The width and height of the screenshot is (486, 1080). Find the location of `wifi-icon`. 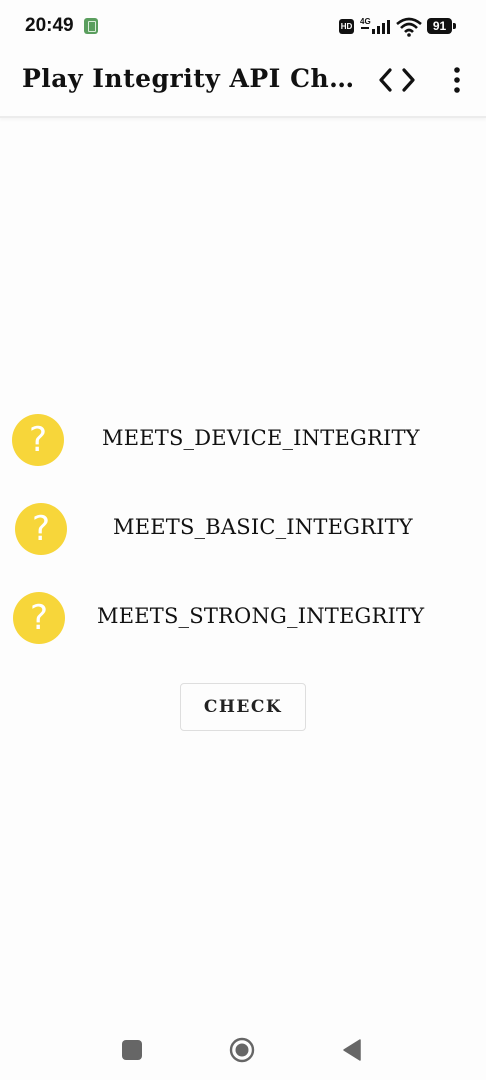

wifi-icon is located at coordinates (409, 27).